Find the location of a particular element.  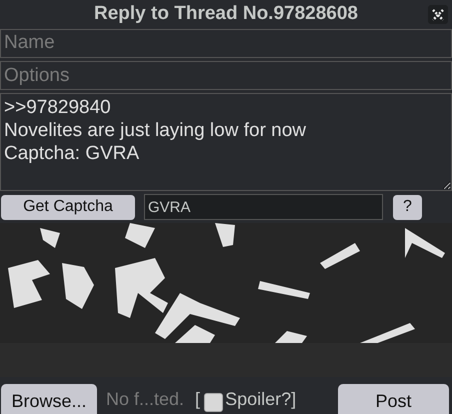

name-field: Name is located at coordinates (226, 43).